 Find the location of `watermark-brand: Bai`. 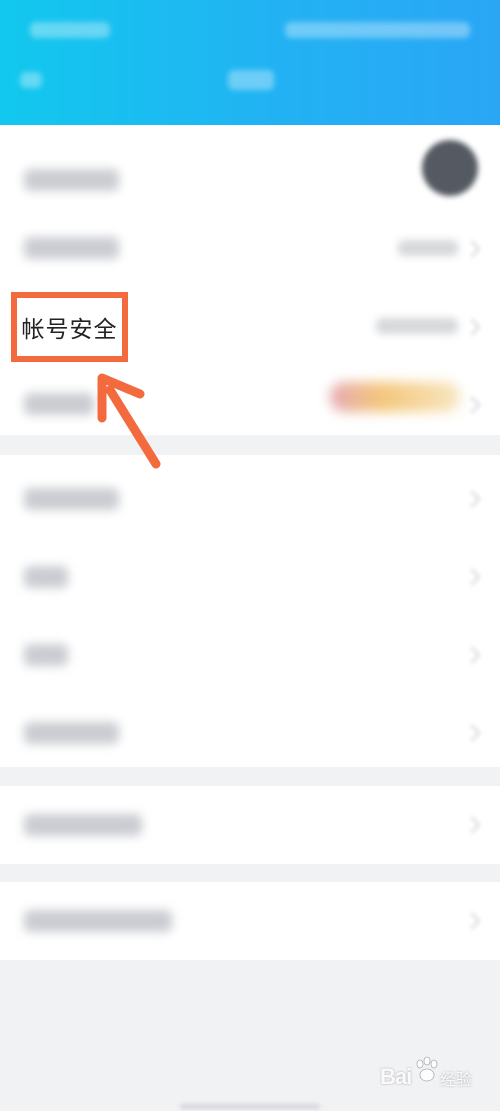

watermark-brand: Bai is located at coordinates (396, 1076).